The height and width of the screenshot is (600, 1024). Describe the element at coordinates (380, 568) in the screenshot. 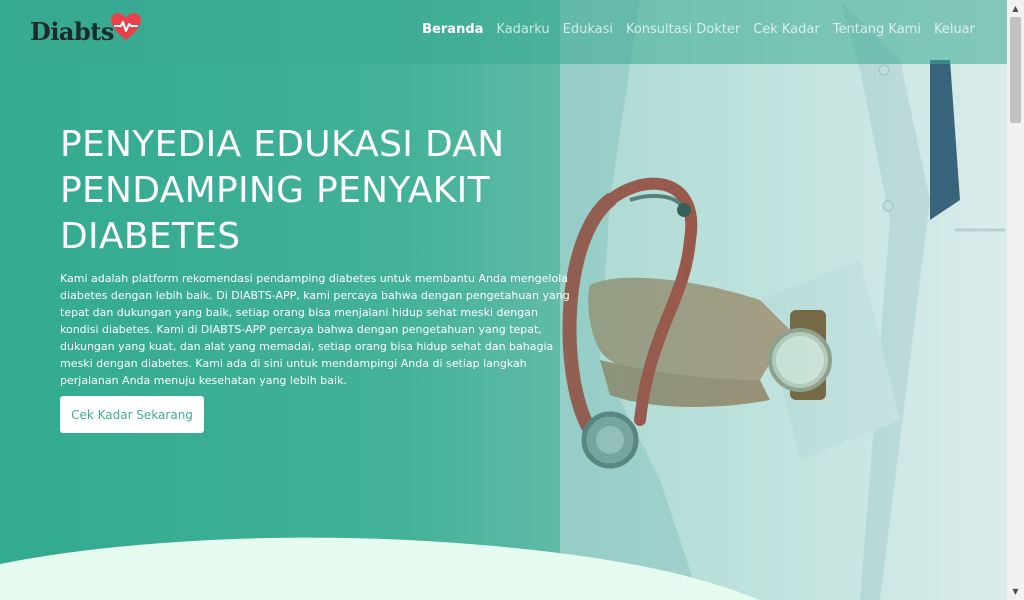

I see `hero-bottom-wave` at that location.